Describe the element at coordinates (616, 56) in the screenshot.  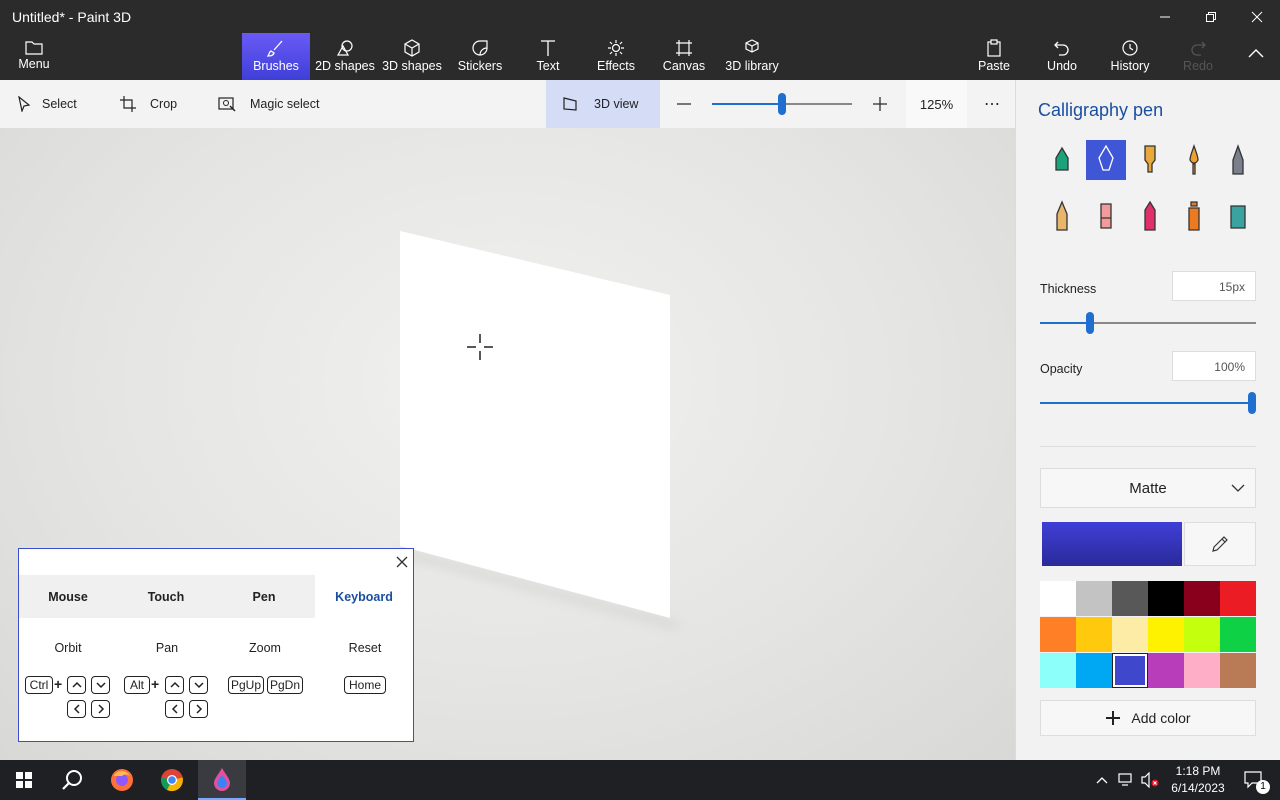
I see `tab-effects: Effects` at that location.